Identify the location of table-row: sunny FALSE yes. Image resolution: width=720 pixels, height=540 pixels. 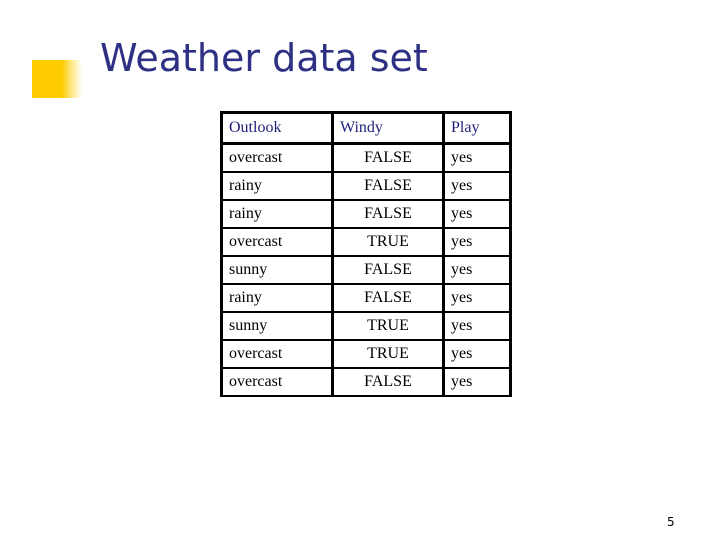
(366, 270).